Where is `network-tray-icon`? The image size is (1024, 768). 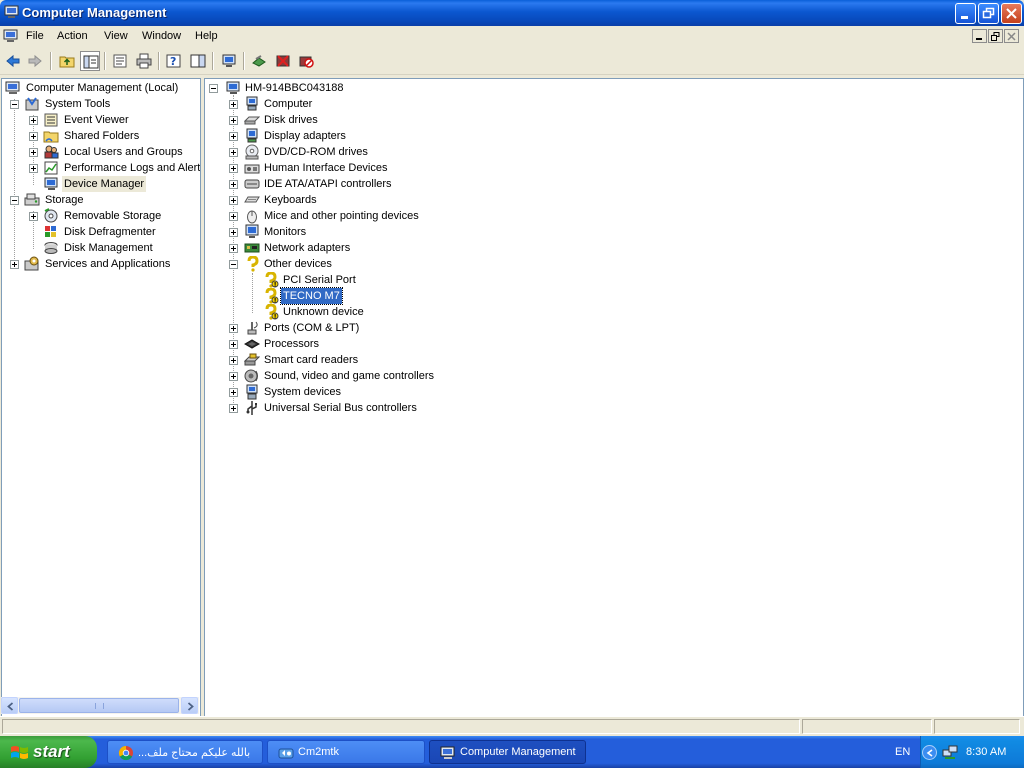
network-tray-icon is located at coordinates (950, 752).